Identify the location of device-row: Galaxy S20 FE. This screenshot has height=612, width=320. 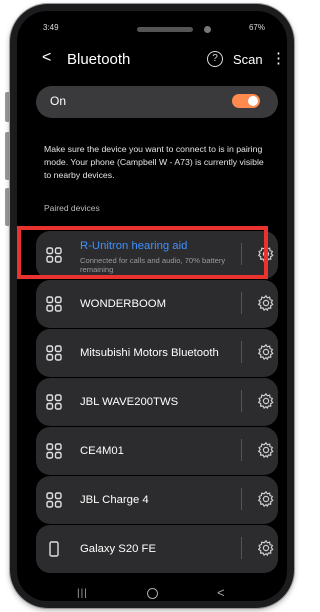
(157, 549).